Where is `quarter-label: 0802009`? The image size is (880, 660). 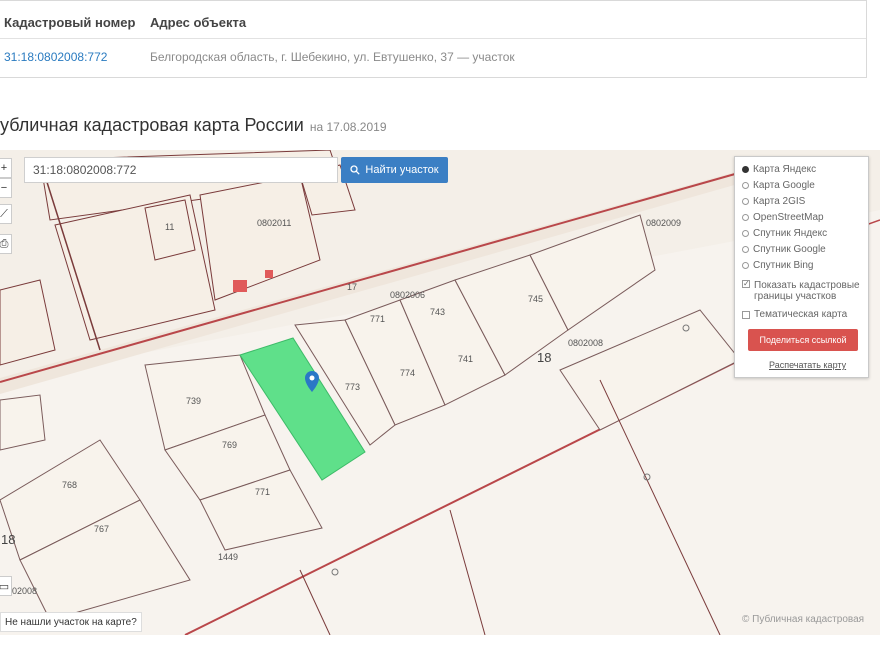 quarter-label: 0802009 is located at coordinates (663, 223).